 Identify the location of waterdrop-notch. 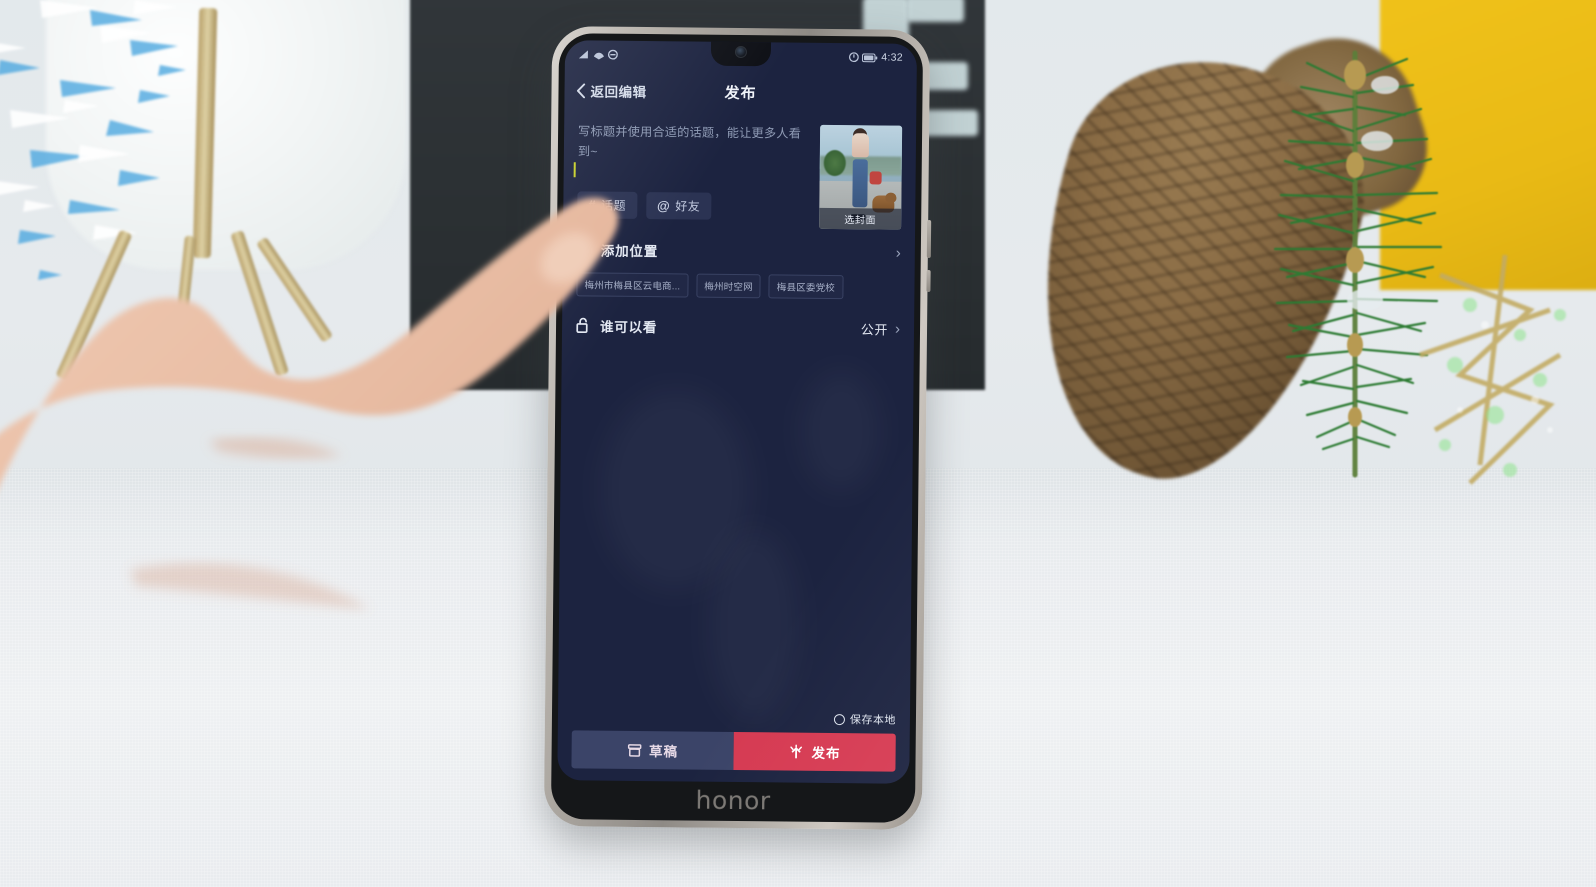
(741, 53).